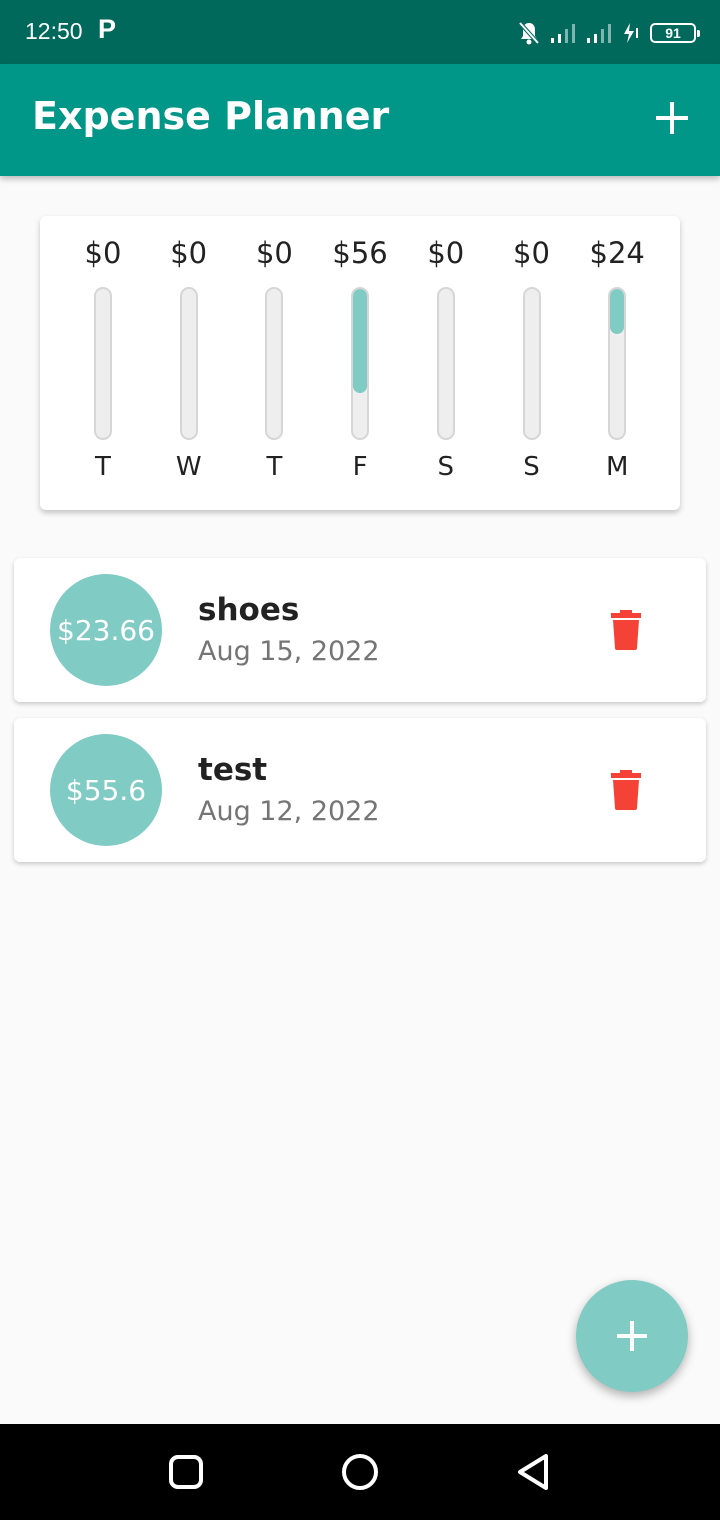 The image size is (720, 1520). I want to click on chart-bar-2: $0 T, so click(274, 363).